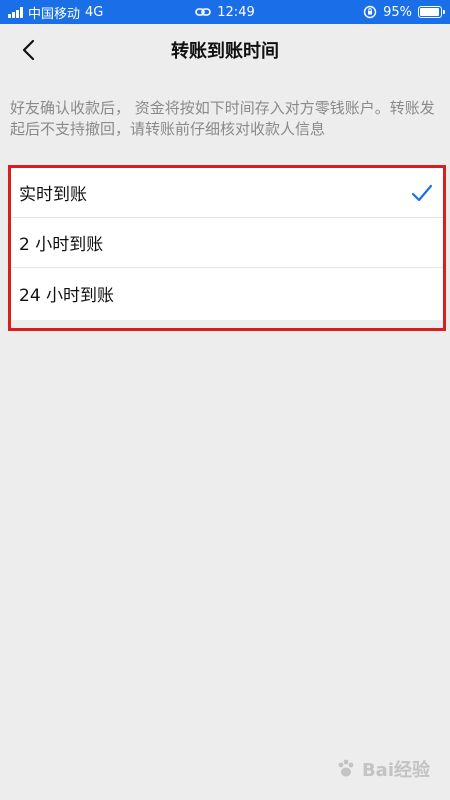 The height and width of the screenshot is (800, 450). Describe the element at coordinates (397, 12) in the screenshot. I see `battery-percent: 95%` at that location.